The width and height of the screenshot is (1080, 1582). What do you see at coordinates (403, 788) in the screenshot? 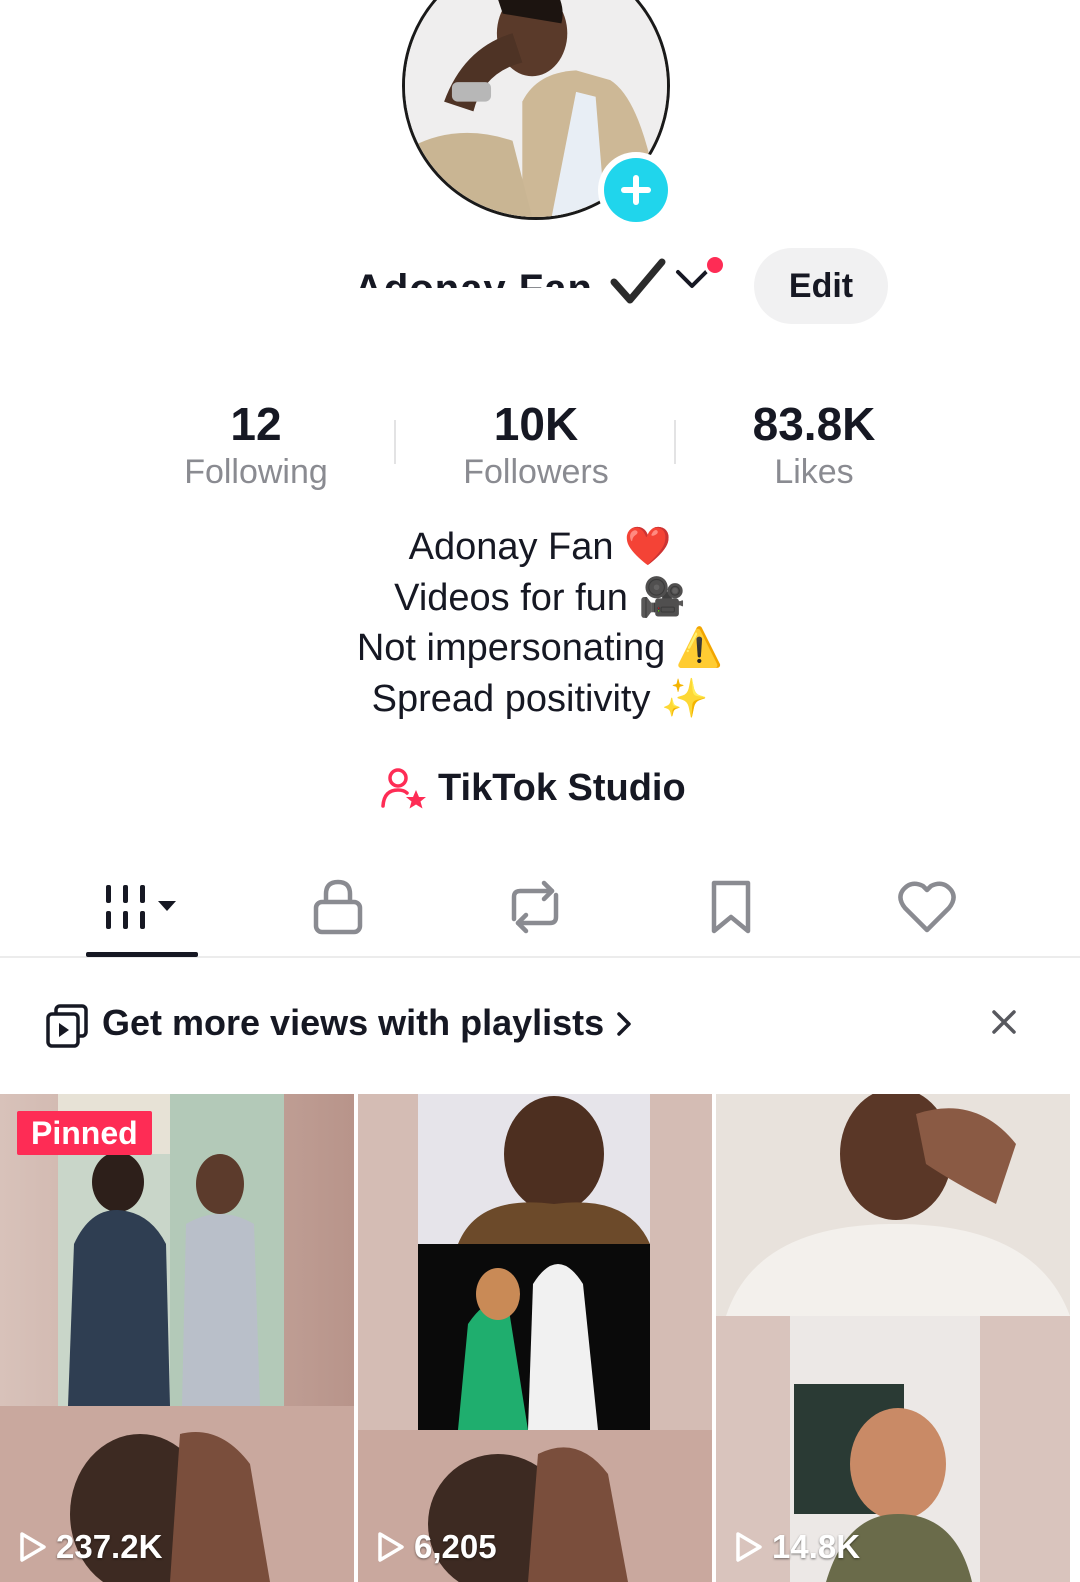
I see `creator-star-icon` at bounding box center [403, 788].